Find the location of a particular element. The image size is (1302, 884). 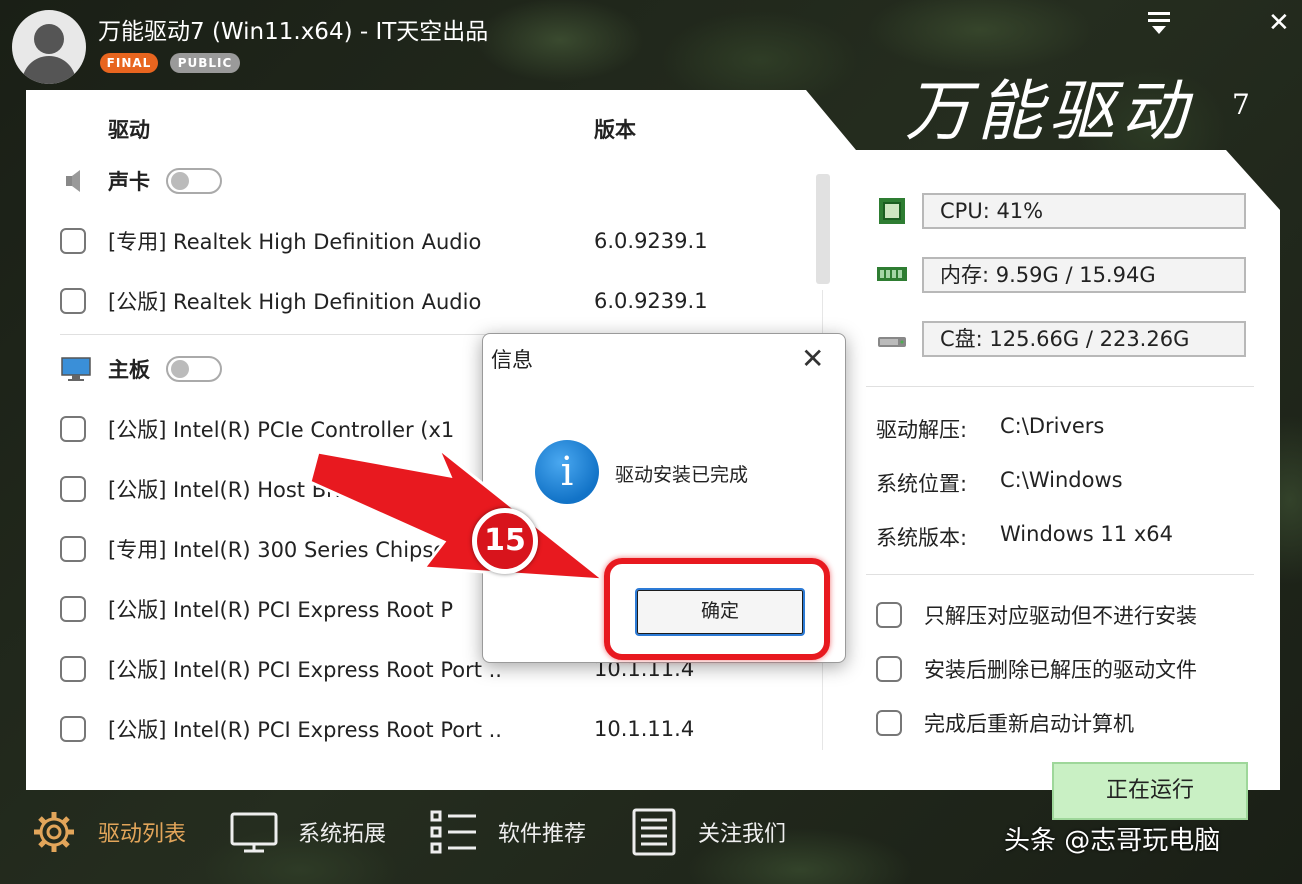

public-badge: PUBLIC is located at coordinates (205, 63).